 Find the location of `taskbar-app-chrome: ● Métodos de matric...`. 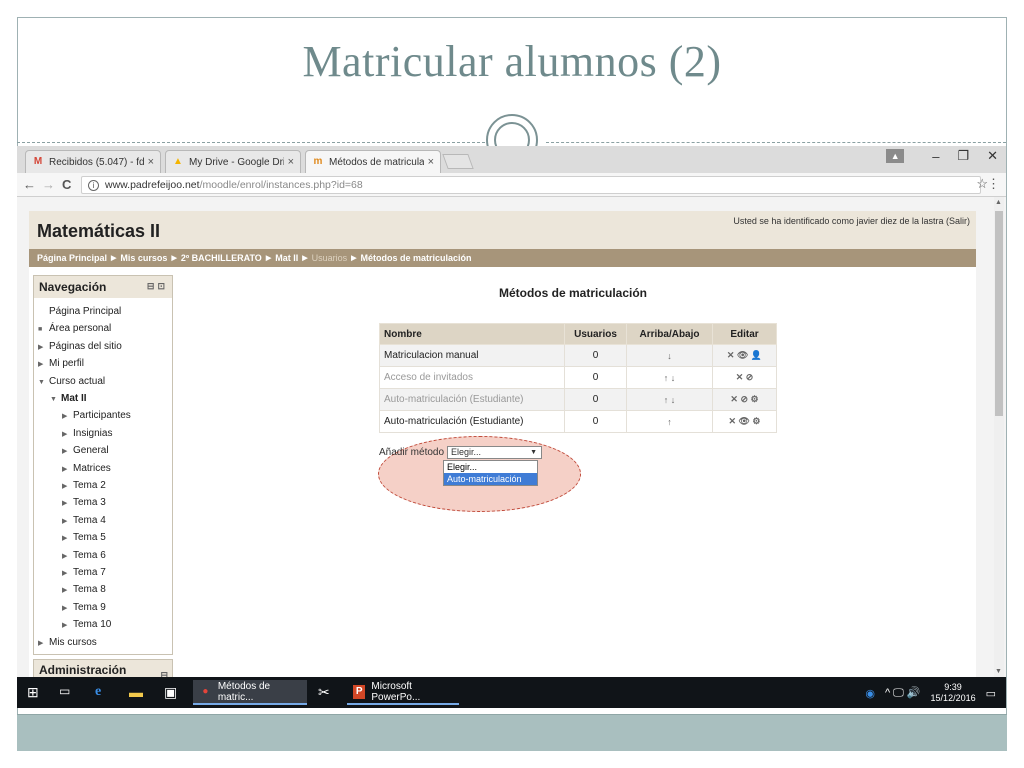

taskbar-app-chrome: ● Métodos de matric... is located at coordinates (250, 692).